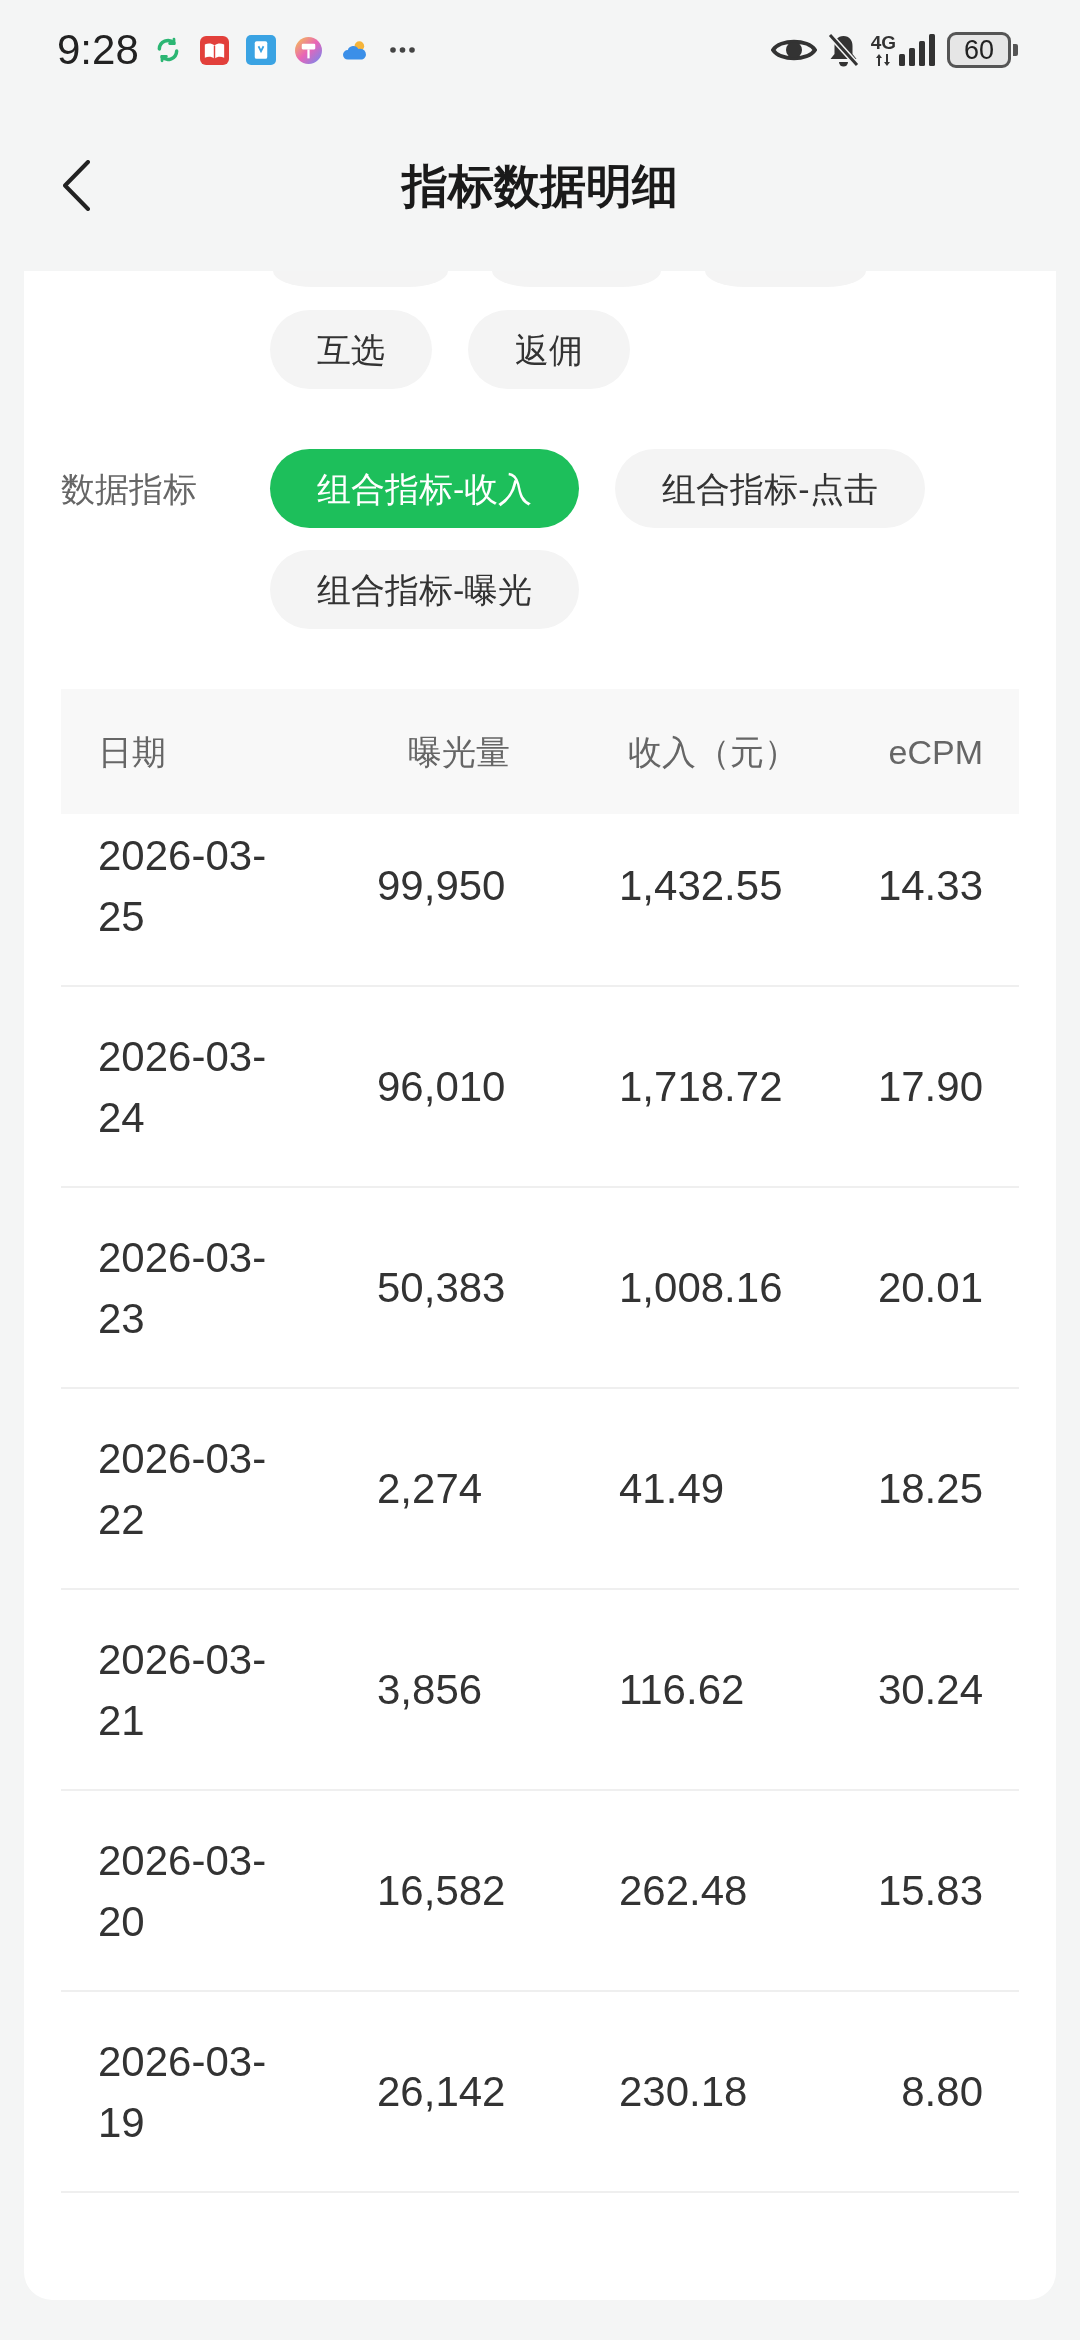 The width and height of the screenshot is (1080, 2340). Describe the element at coordinates (355, 50) in the screenshot. I see `cloud-sun-icon` at that location.